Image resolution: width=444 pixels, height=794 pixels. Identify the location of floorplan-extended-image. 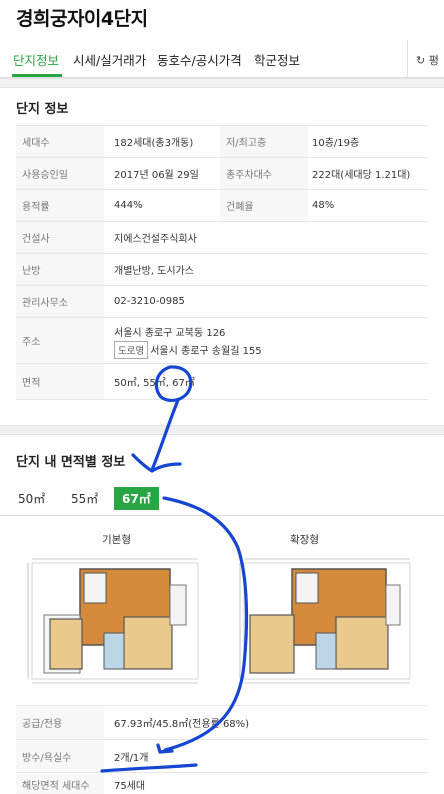
(327, 621).